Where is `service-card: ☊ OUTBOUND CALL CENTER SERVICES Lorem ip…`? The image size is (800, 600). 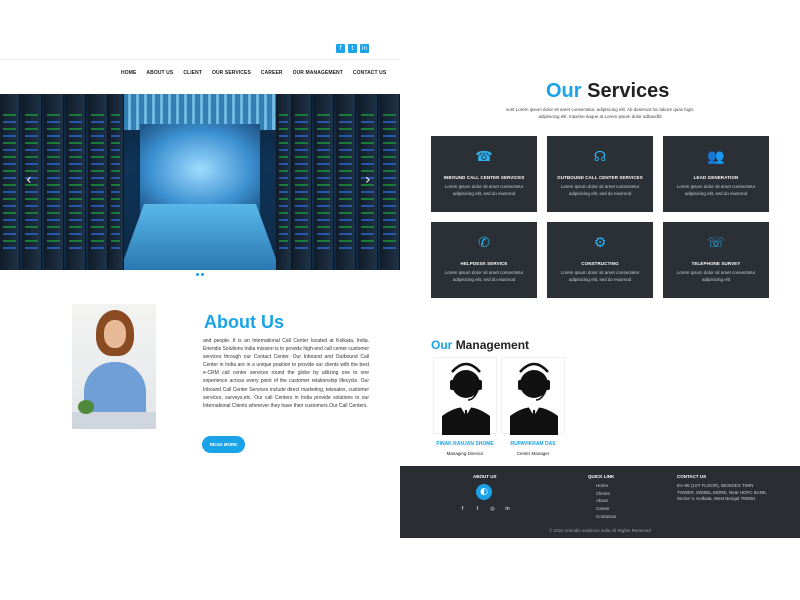
service-card: ☊ OUTBOUND CALL CENTER SERVICES Lorem ip… is located at coordinates (600, 174).